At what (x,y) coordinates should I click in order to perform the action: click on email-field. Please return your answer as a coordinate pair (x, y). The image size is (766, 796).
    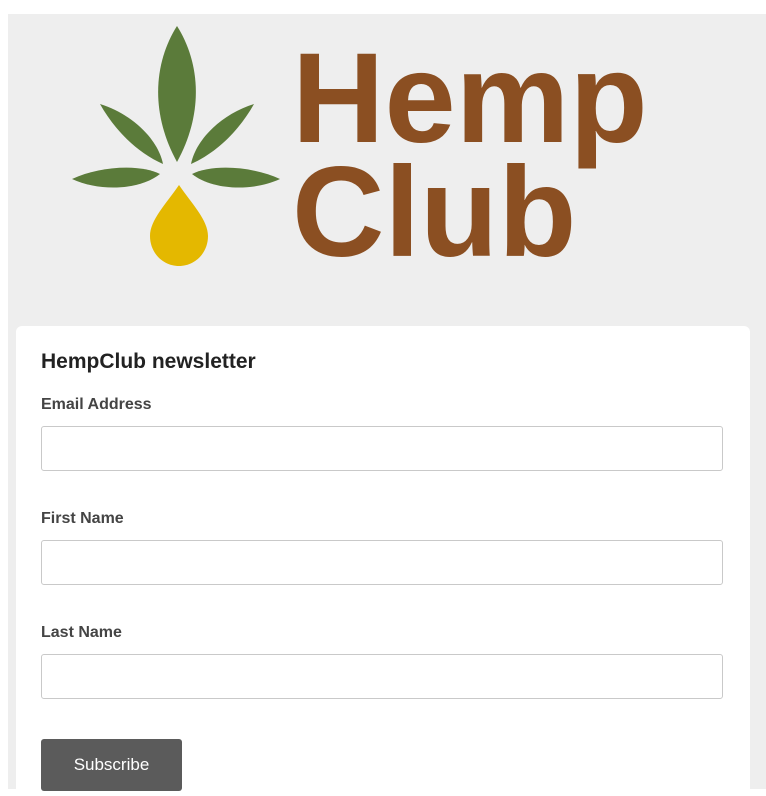
    Looking at the image, I should click on (382, 448).